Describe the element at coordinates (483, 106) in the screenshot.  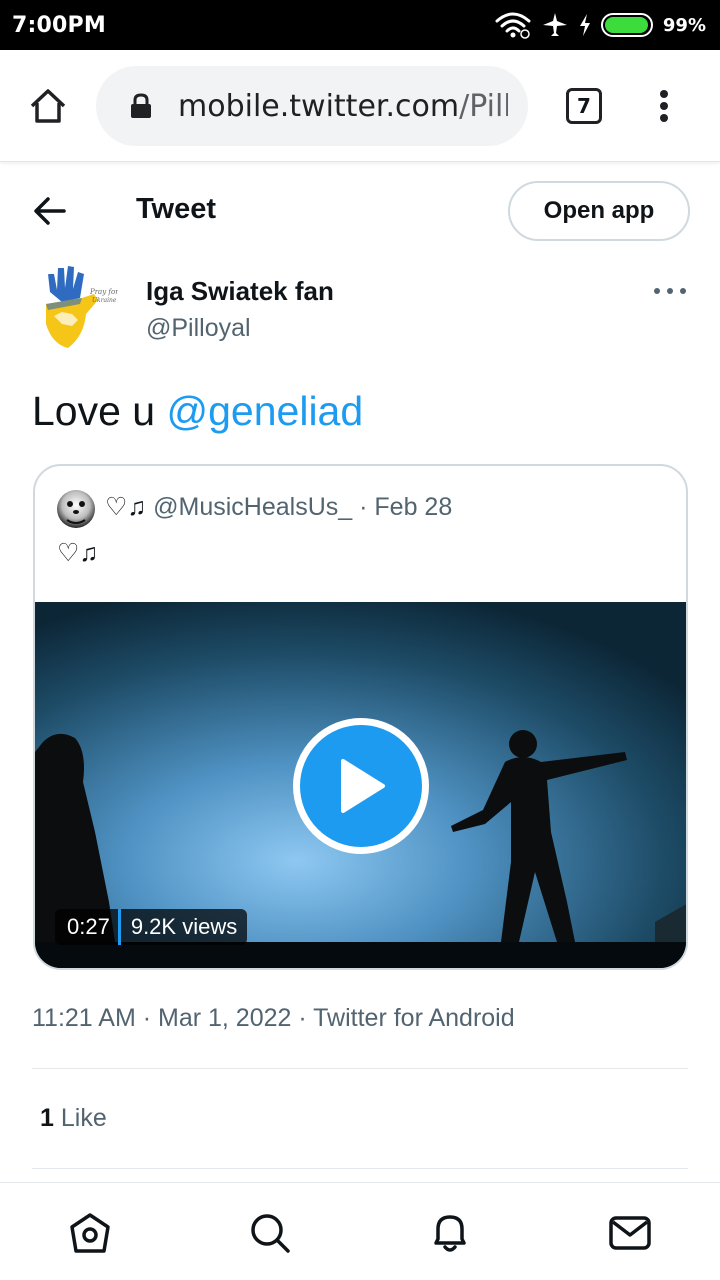
I see `url-path: /Pilloyal` at that location.